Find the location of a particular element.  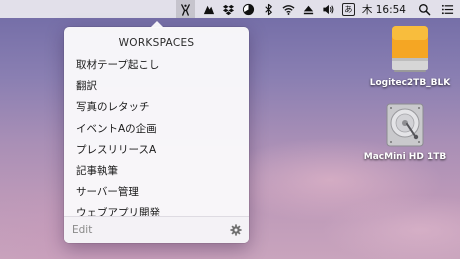

bluetooth-icon is located at coordinates (268, 9).